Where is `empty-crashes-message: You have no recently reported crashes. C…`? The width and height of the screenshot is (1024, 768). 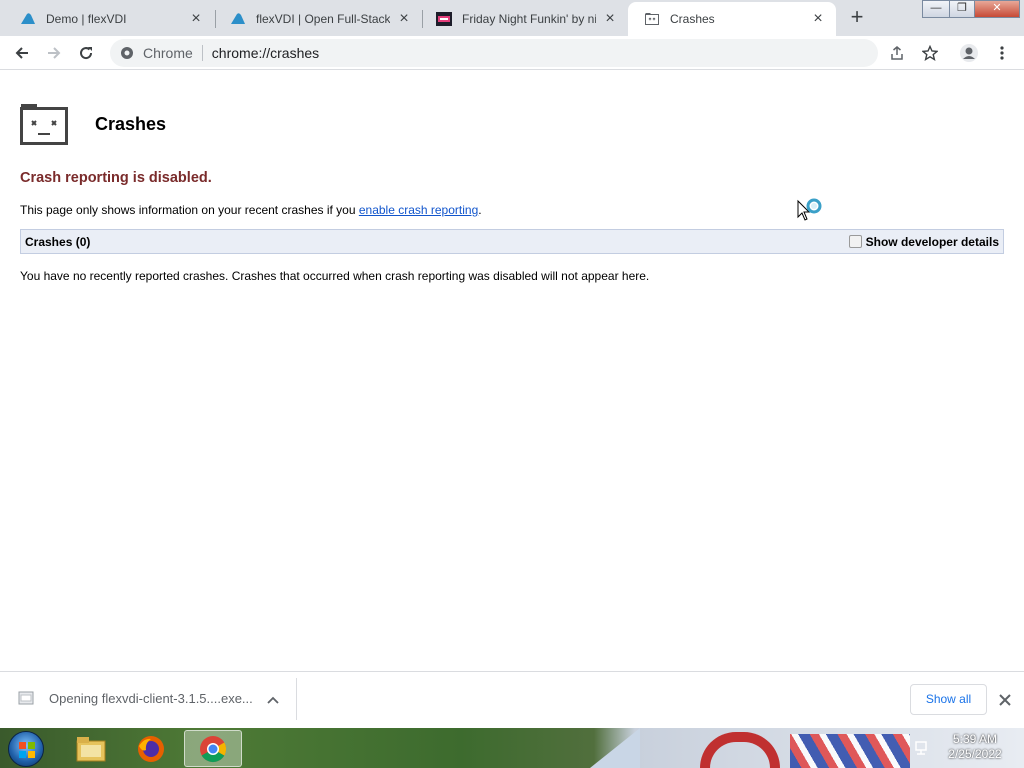
empty-crashes-message: You have no recently reported crashes. C… is located at coordinates (335, 276).